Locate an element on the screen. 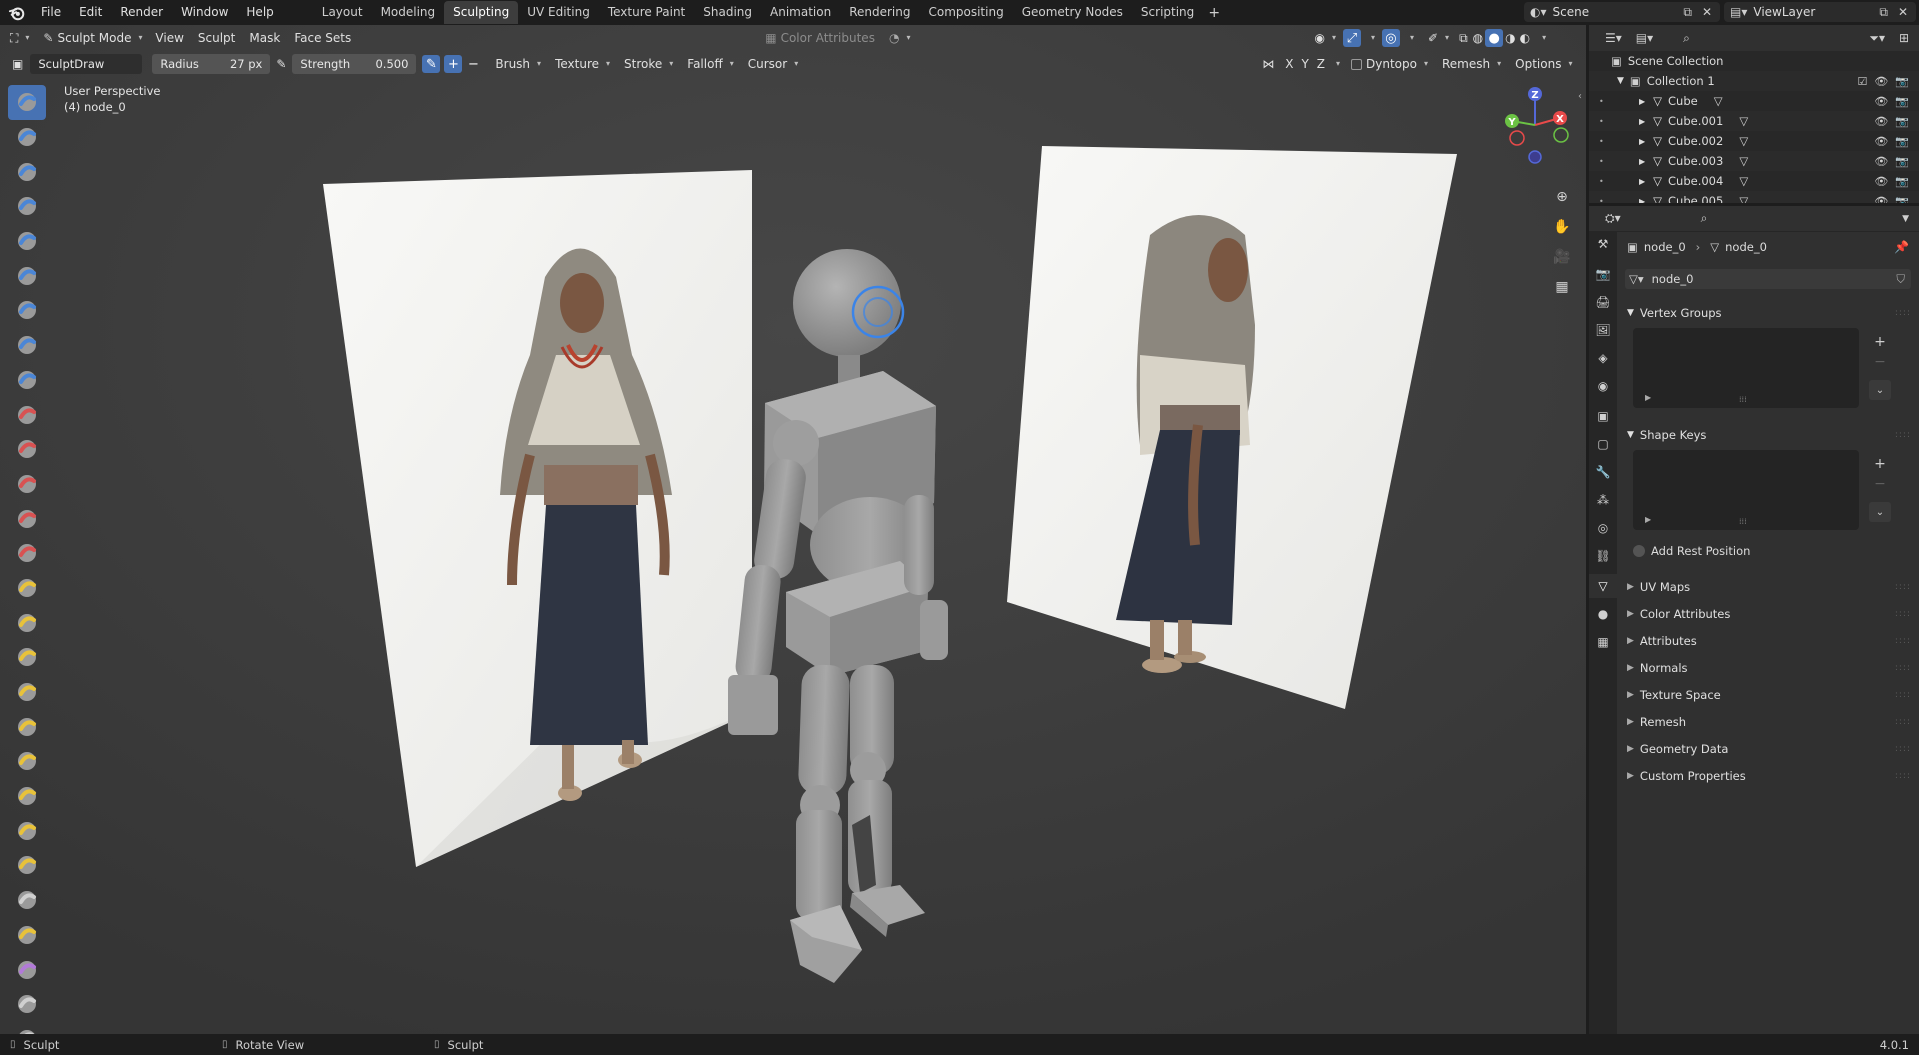  gizmo-neg-x is located at coordinates (1517, 138).